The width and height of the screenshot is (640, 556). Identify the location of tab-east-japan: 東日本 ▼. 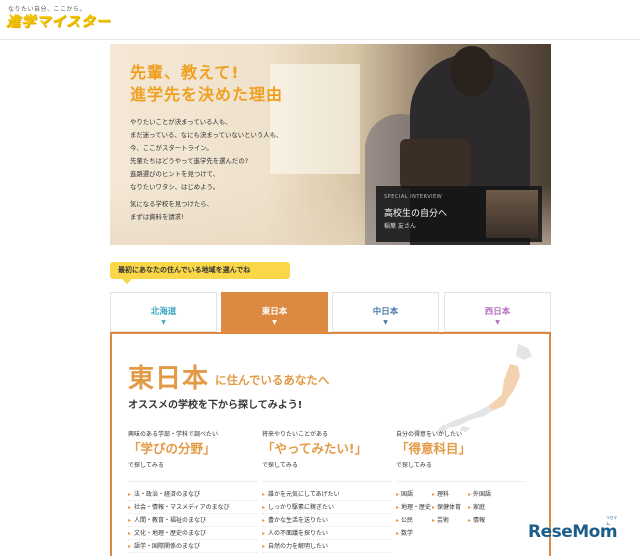
(274, 313).